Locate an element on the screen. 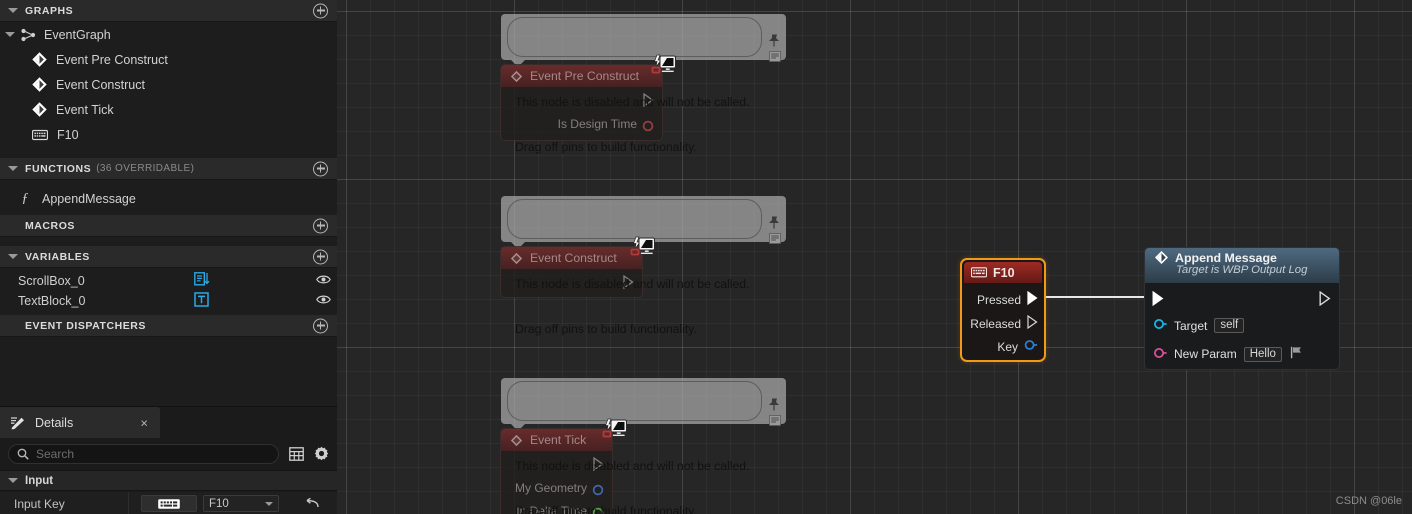 The width and height of the screenshot is (1412, 514). function-icon: ƒ is located at coordinates (25, 198).